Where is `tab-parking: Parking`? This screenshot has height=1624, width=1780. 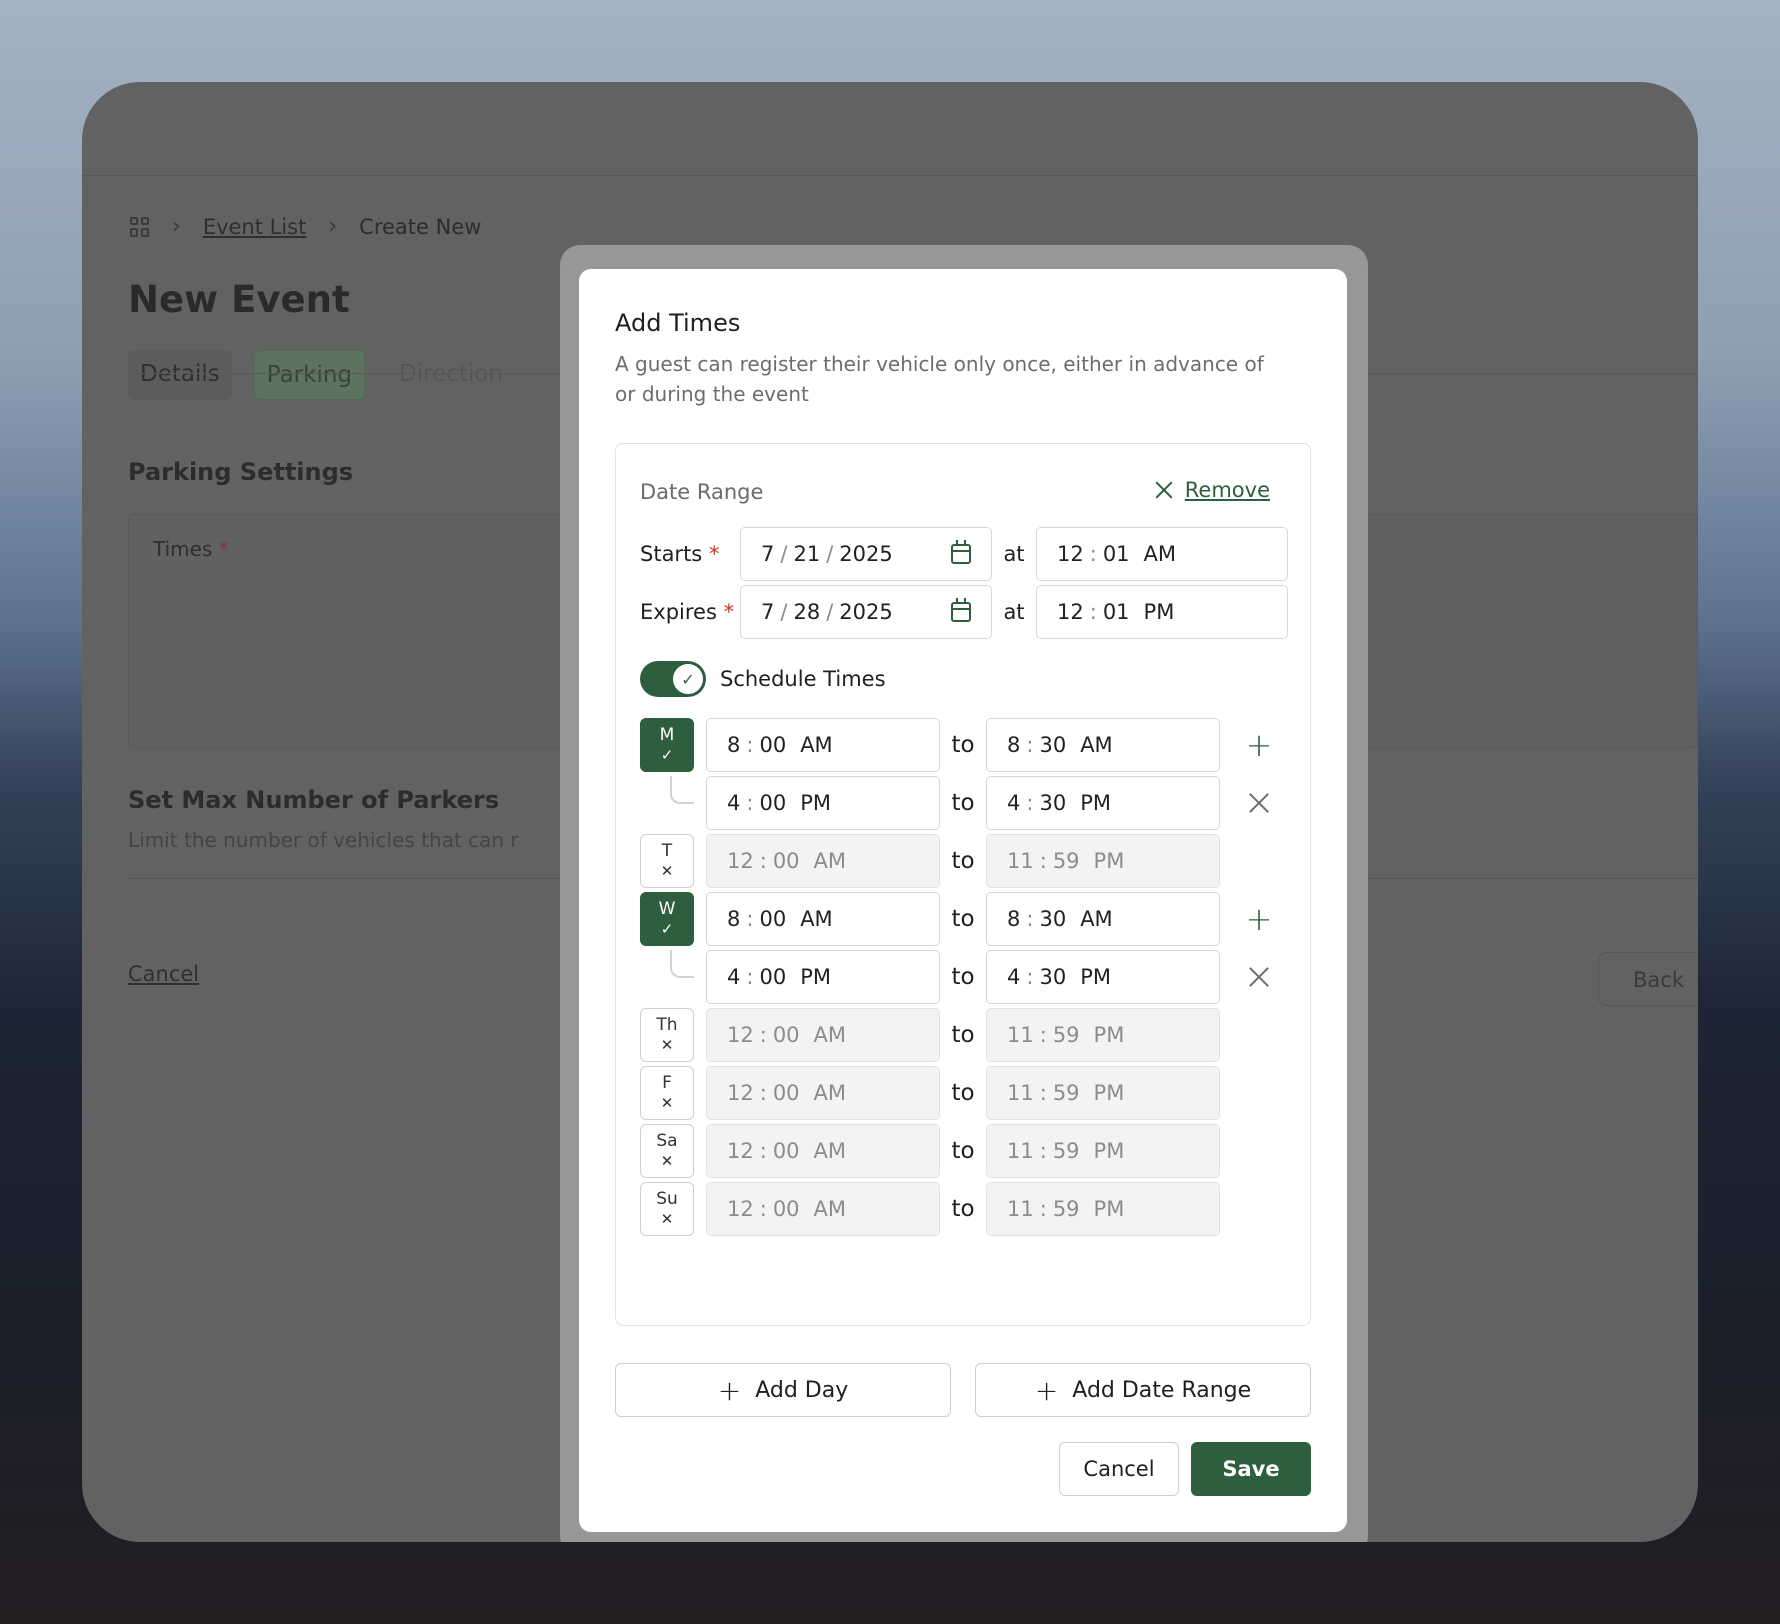 tab-parking: Parking is located at coordinates (309, 375).